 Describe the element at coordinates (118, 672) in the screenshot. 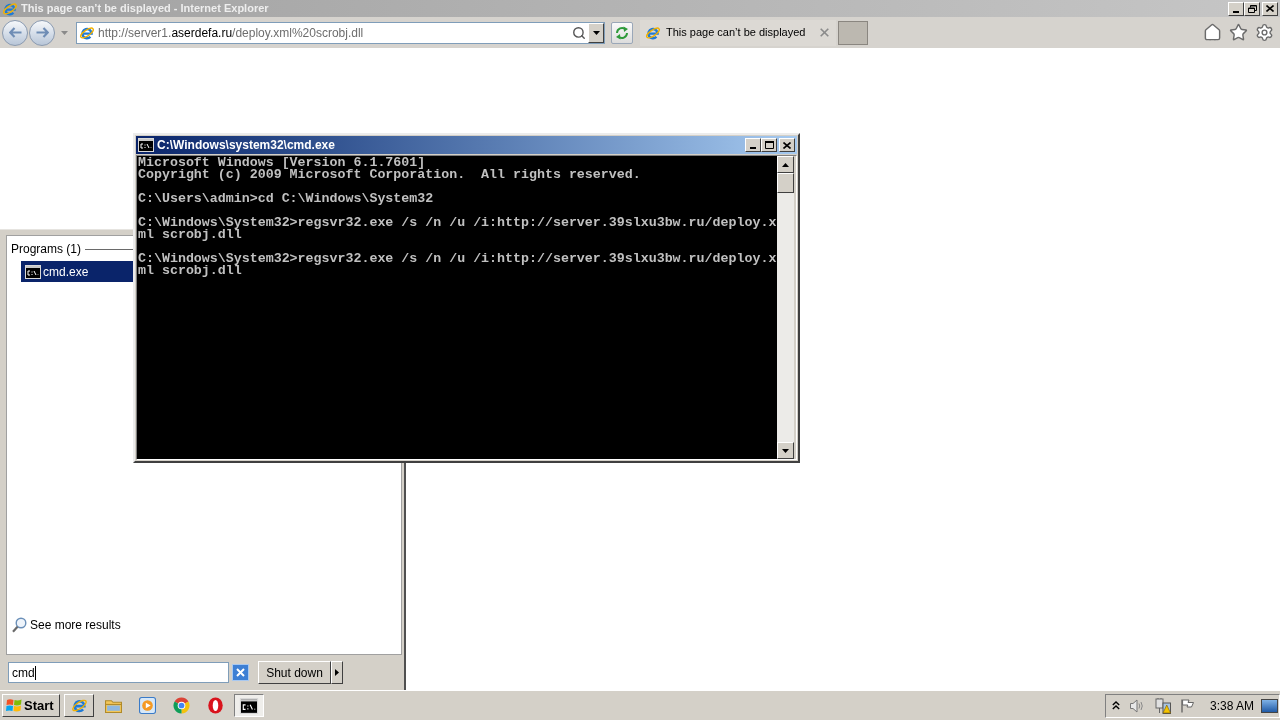

I see `search-field: cmd` at that location.